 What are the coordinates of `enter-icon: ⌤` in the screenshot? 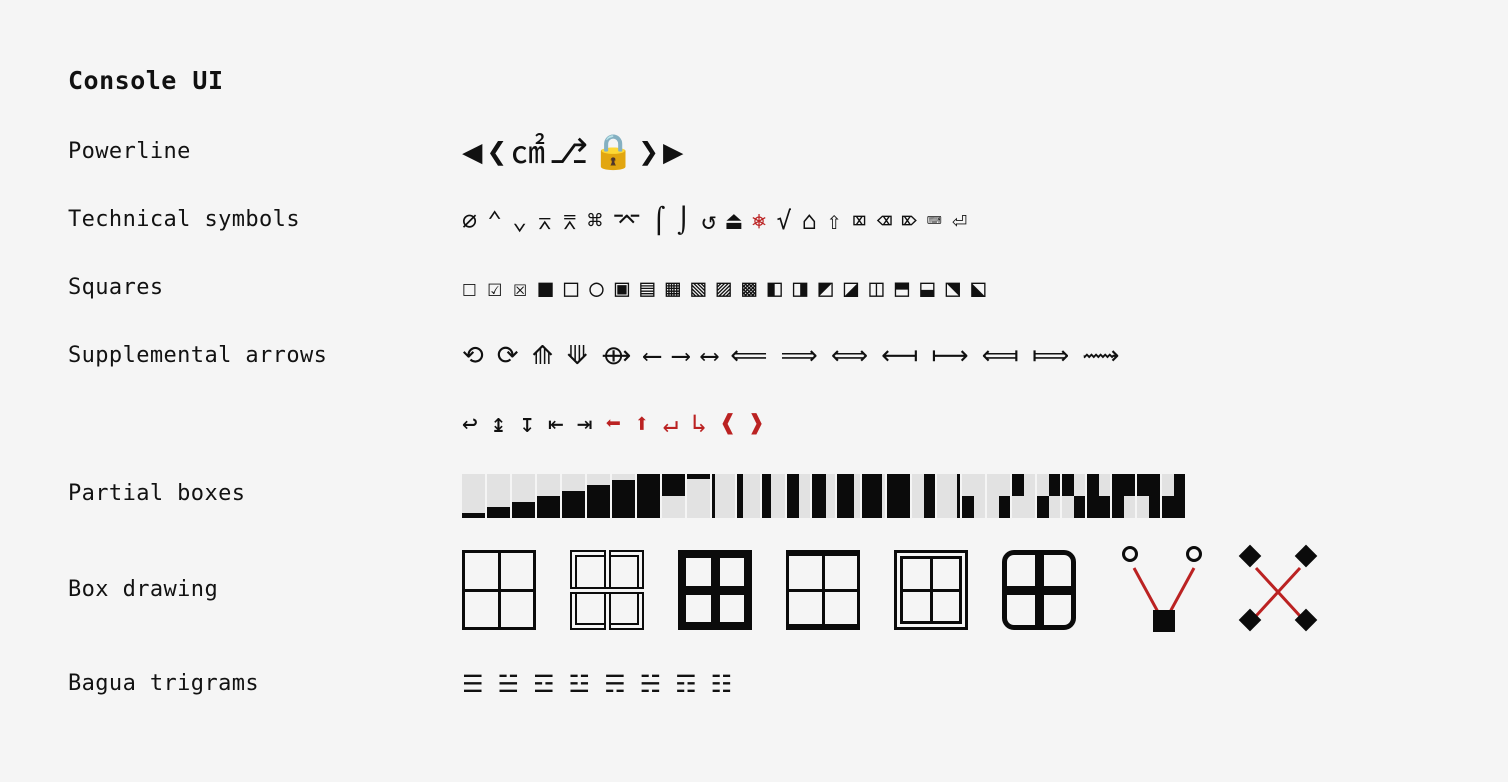 It's located at (627, 220).